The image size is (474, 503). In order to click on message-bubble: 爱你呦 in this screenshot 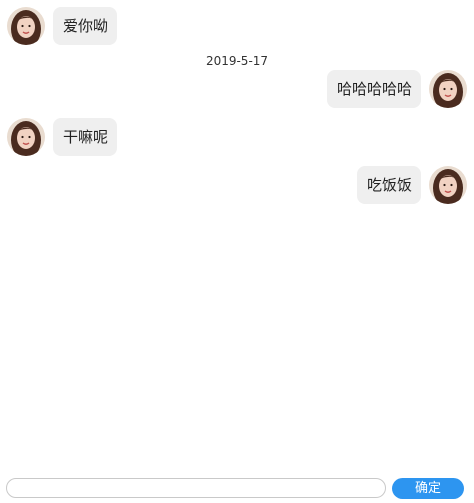, I will do `click(85, 26)`.